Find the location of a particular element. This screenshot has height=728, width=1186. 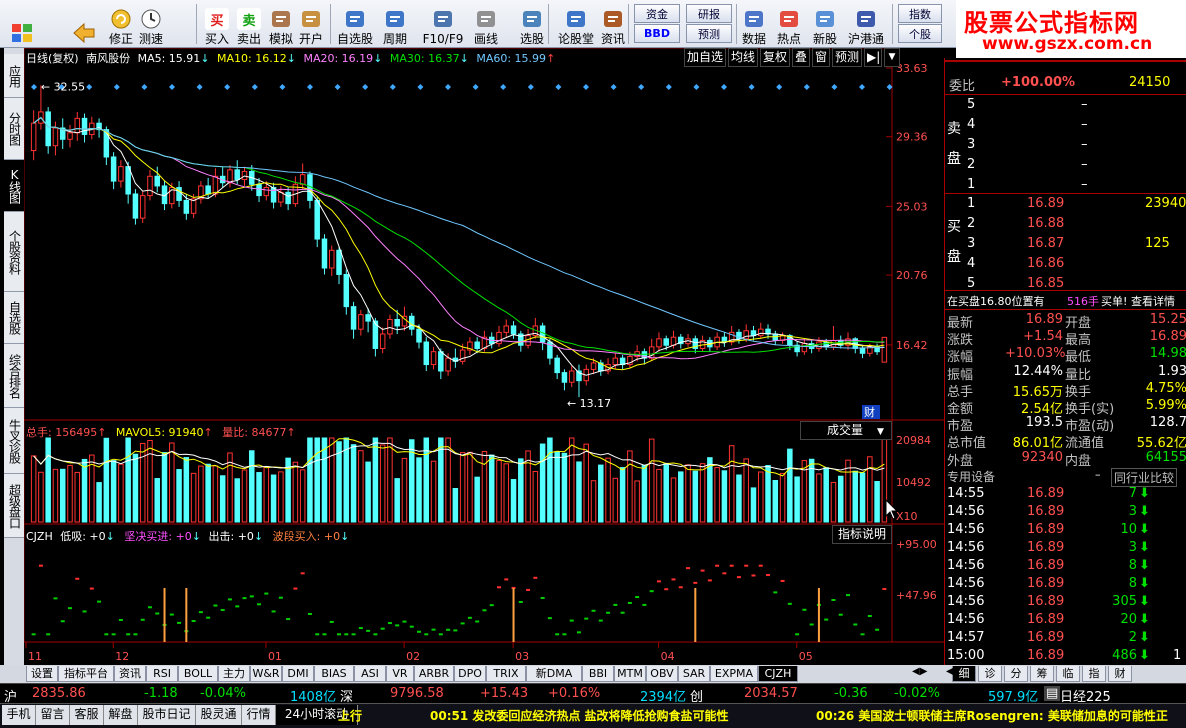

toolbar-button-14: 资讯 is located at coordinates (613, 24).